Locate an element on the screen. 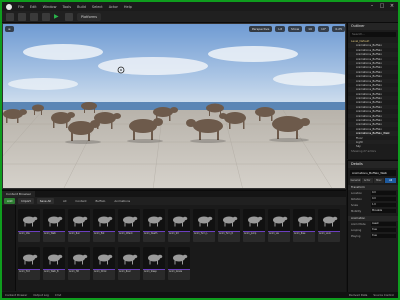 The height and width of the screenshot is (300, 400). skip-icon is located at coordinates (69, 16).